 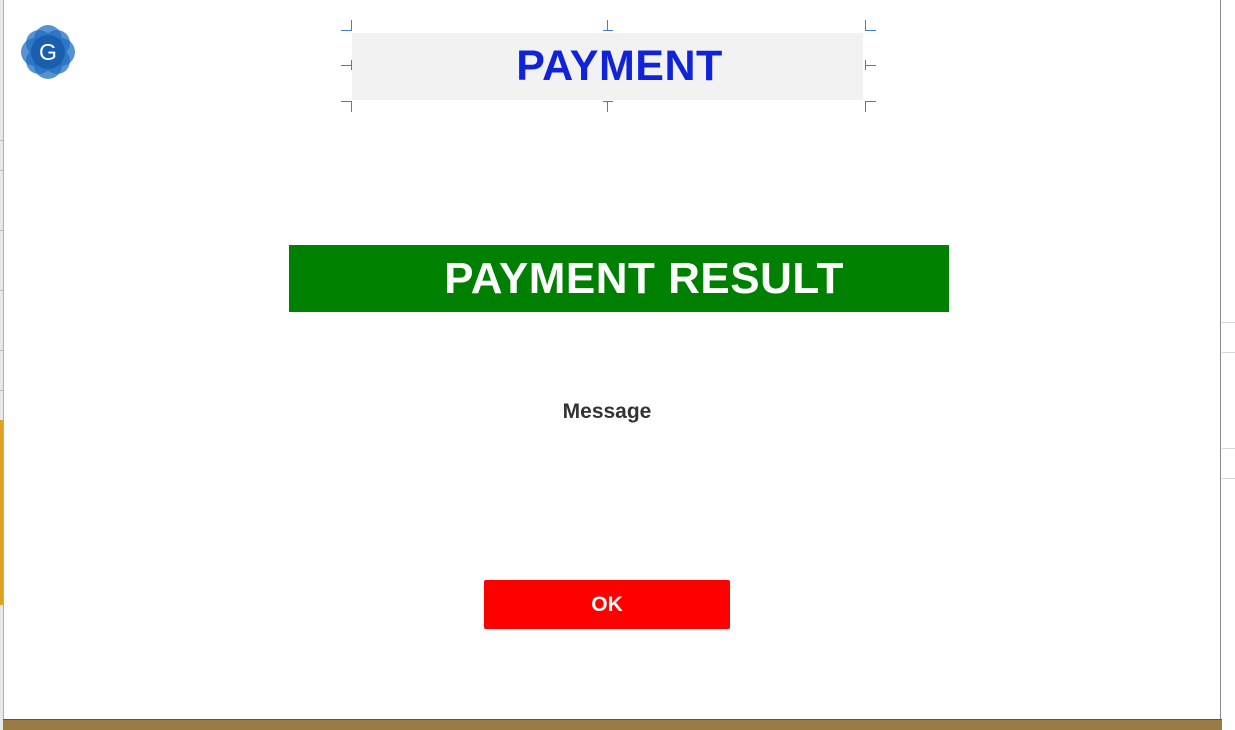 What do you see at coordinates (346, 65) in the screenshot?
I see `selection-handle-middle-left-tick` at bounding box center [346, 65].